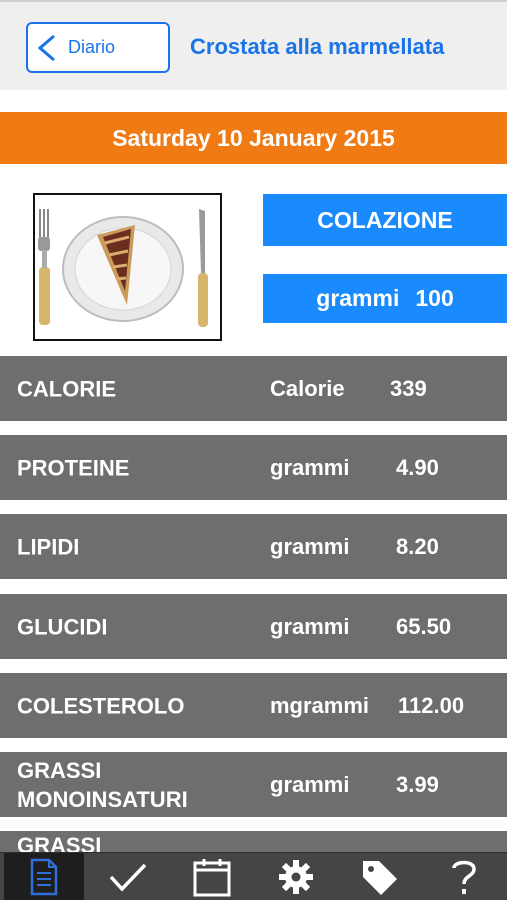  I want to click on quantity-value: 100, so click(434, 298).